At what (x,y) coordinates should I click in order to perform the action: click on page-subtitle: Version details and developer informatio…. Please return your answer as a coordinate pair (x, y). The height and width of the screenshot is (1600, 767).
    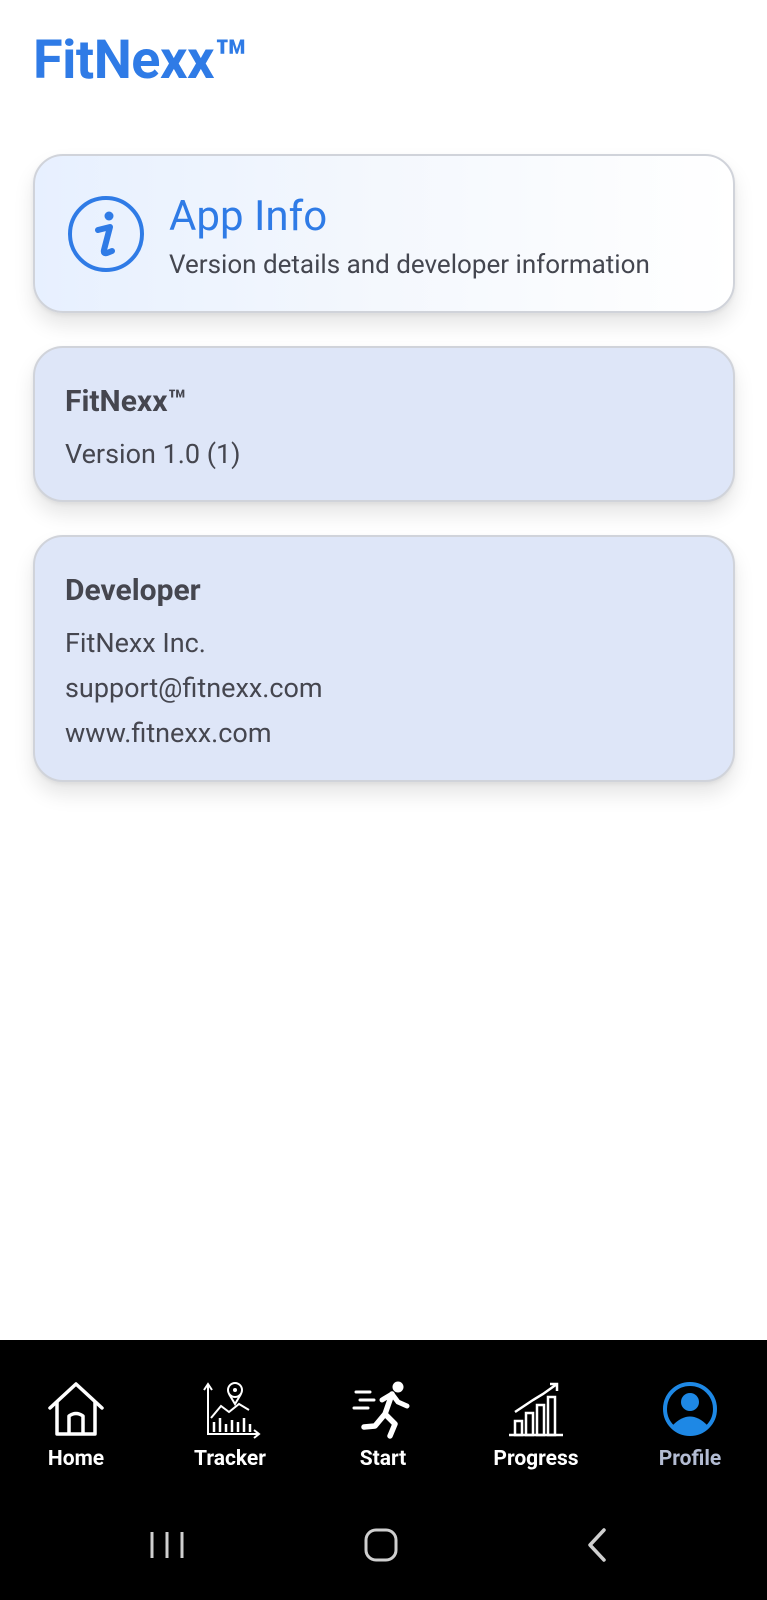
    Looking at the image, I should click on (409, 265).